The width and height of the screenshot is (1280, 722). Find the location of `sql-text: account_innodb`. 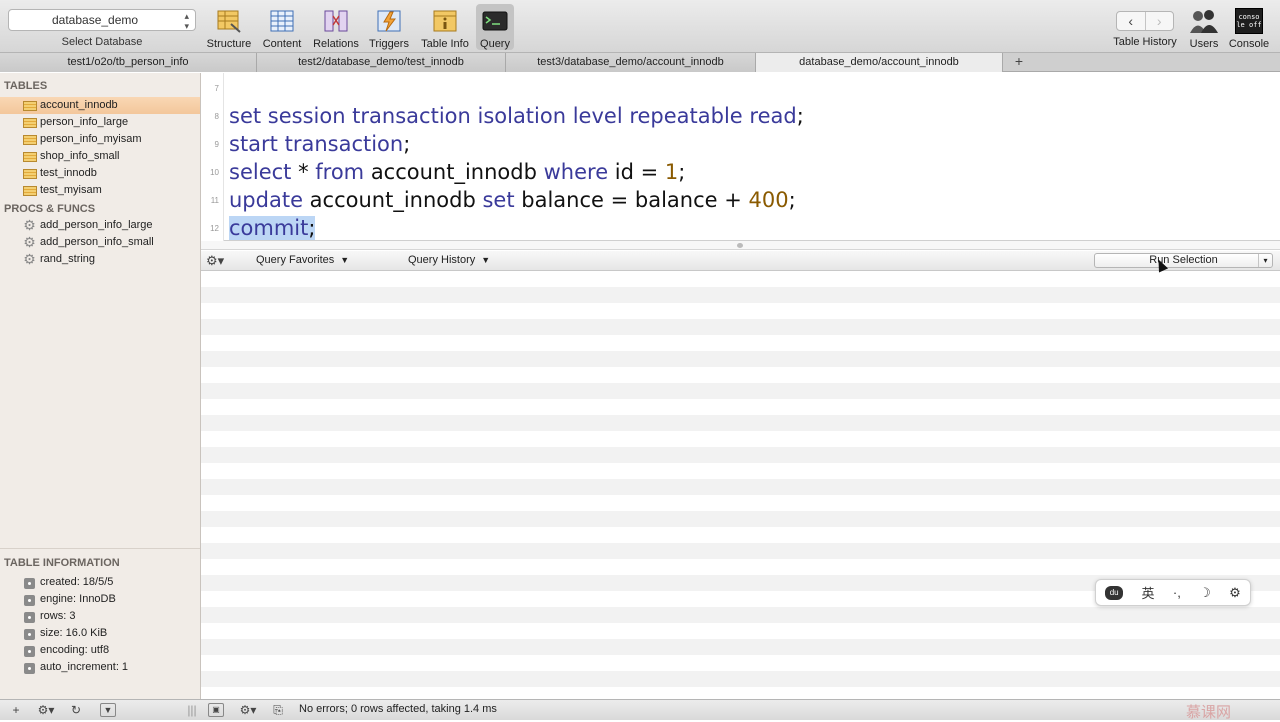

sql-text: account_innodb is located at coordinates (454, 172).